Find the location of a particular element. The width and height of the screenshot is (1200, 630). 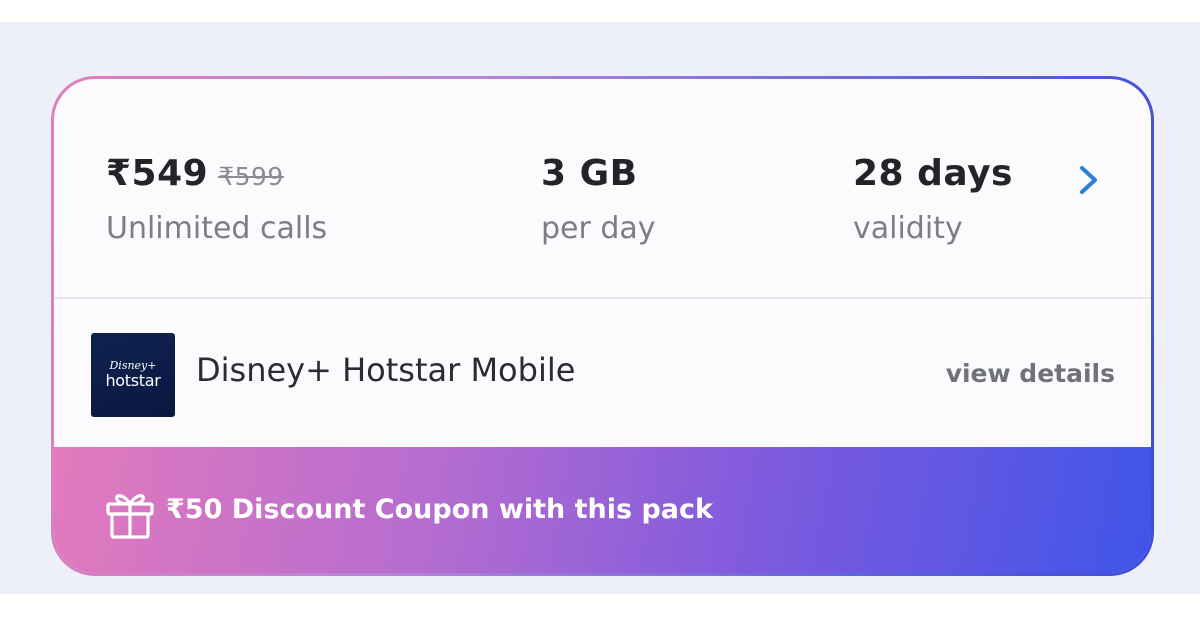

validity-subtitle: validity is located at coordinates (908, 228).